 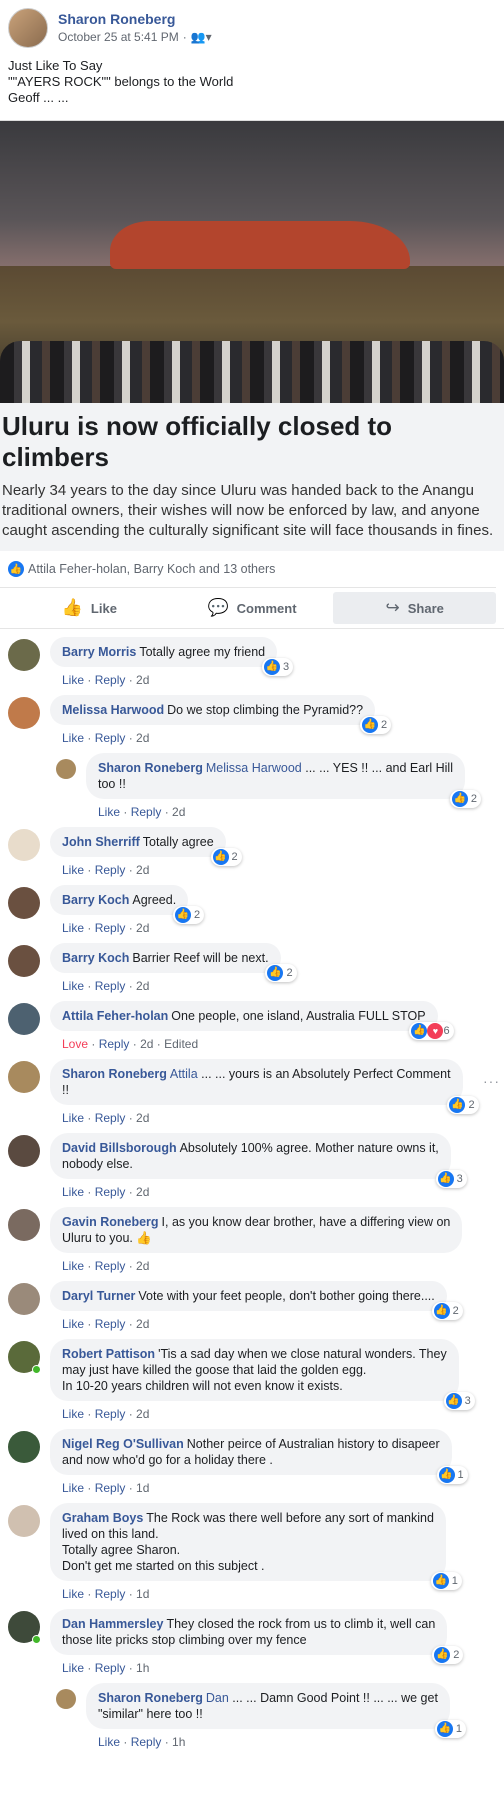 I want to click on more-options-icon: ···, so click(x=491, y=1081).